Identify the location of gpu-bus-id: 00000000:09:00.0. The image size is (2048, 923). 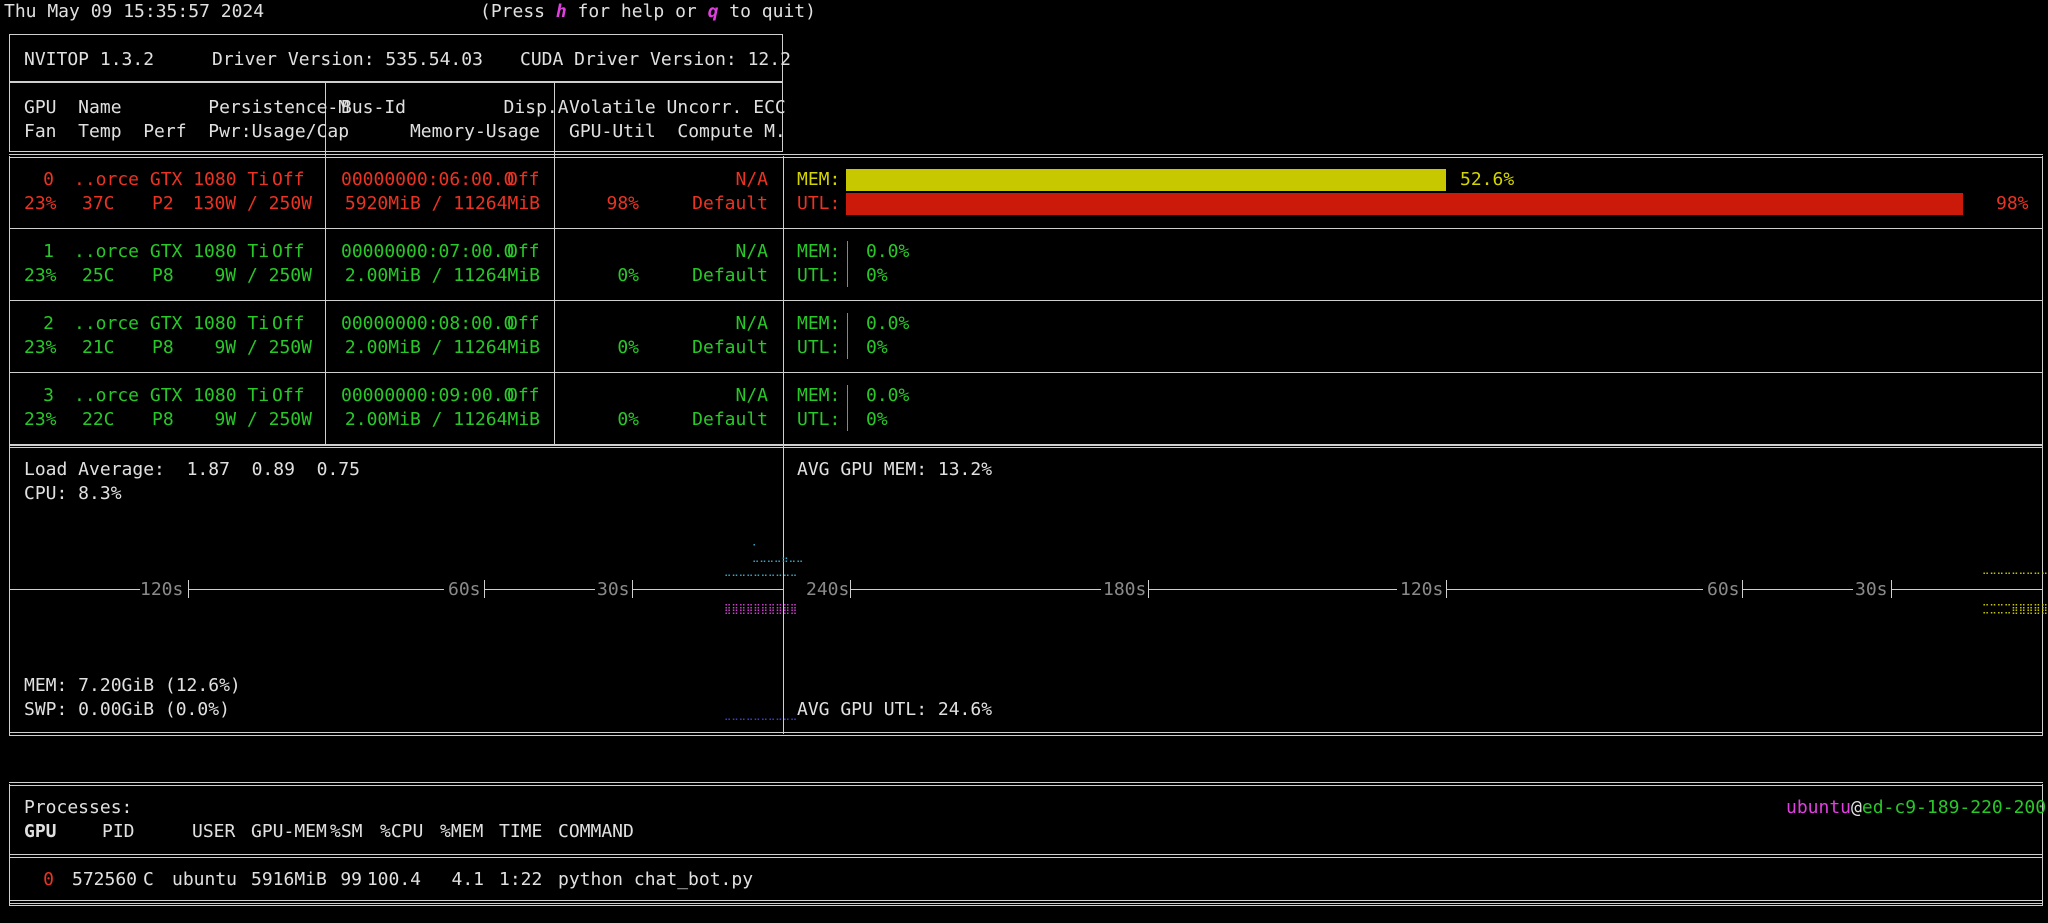
(428, 395).